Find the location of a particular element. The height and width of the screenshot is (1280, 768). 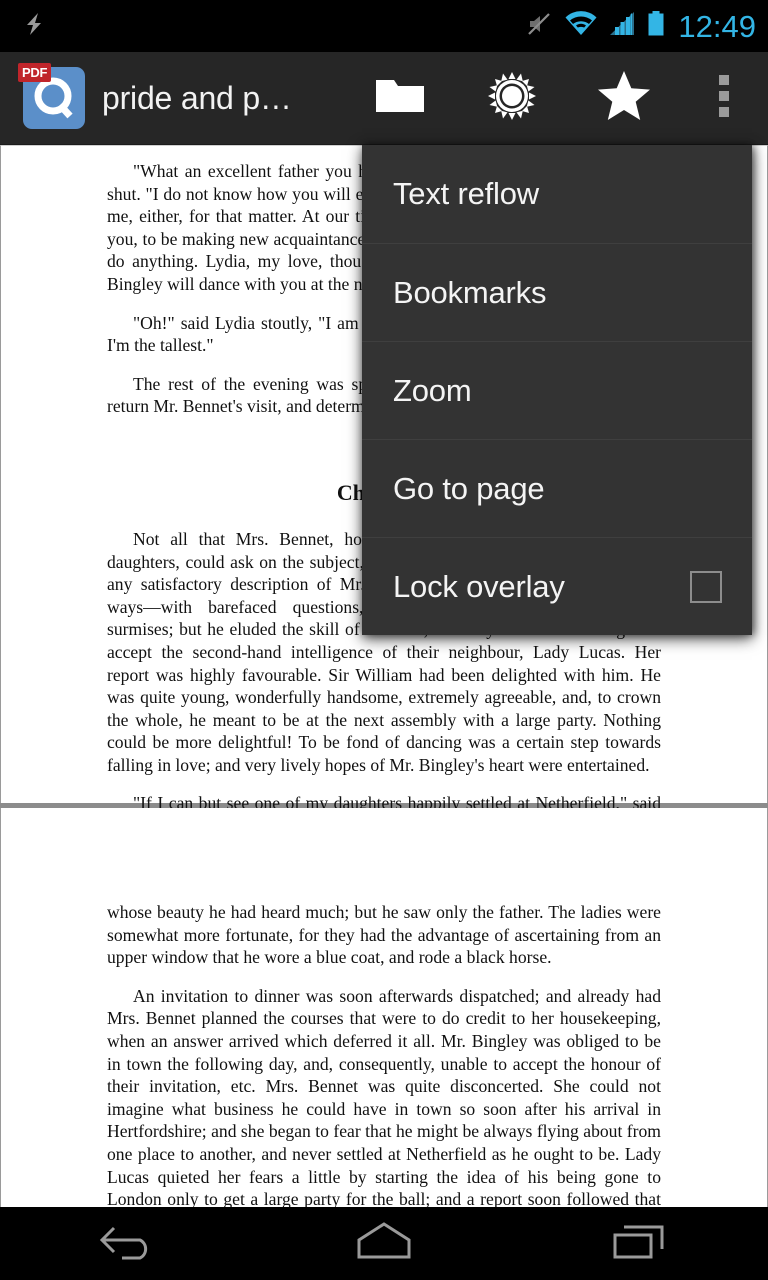

recent-apps-icon is located at coordinates (640, 1243).